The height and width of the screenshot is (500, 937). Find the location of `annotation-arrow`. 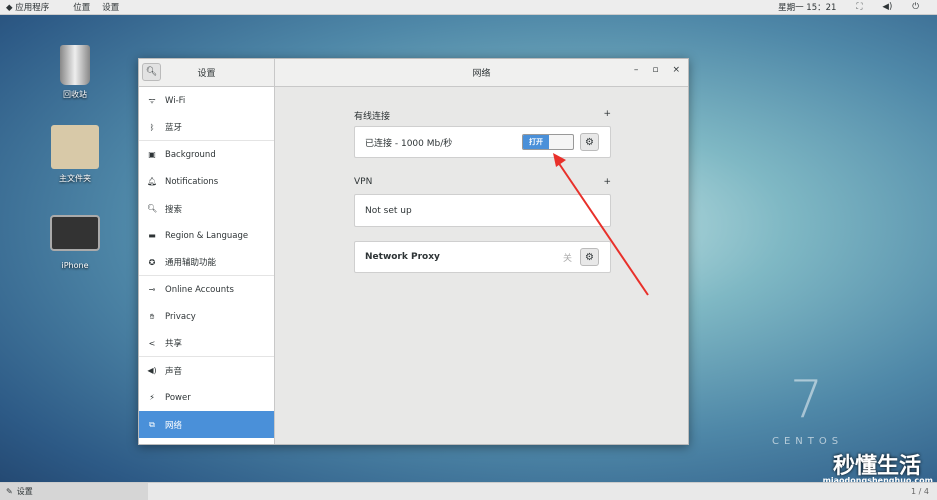

annotation-arrow is located at coordinates (601, 224).